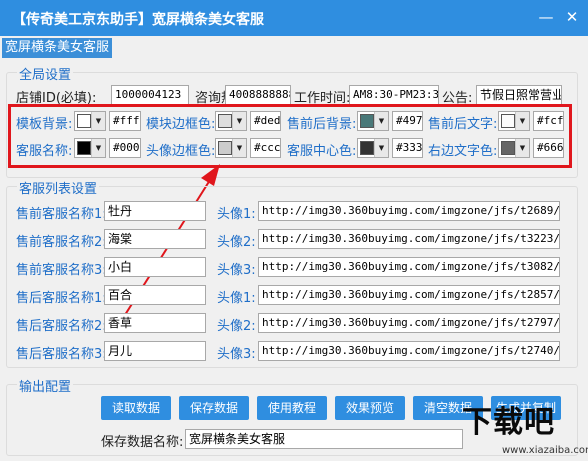 This screenshot has height=461, width=588. Describe the element at coordinates (61, 354) in the screenshot. I see `staff-name-label: 售后客服名称3:` at that location.